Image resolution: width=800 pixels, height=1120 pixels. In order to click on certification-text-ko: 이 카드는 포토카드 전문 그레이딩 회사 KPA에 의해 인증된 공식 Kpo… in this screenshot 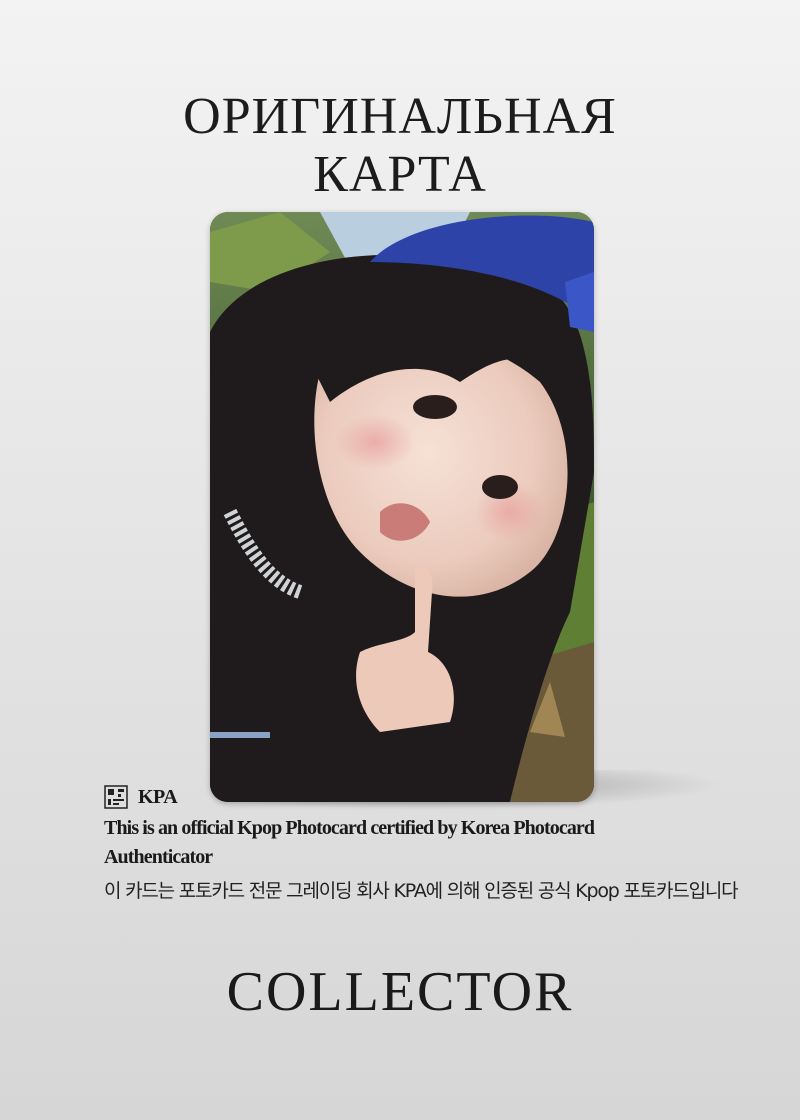, I will do `click(421, 891)`.